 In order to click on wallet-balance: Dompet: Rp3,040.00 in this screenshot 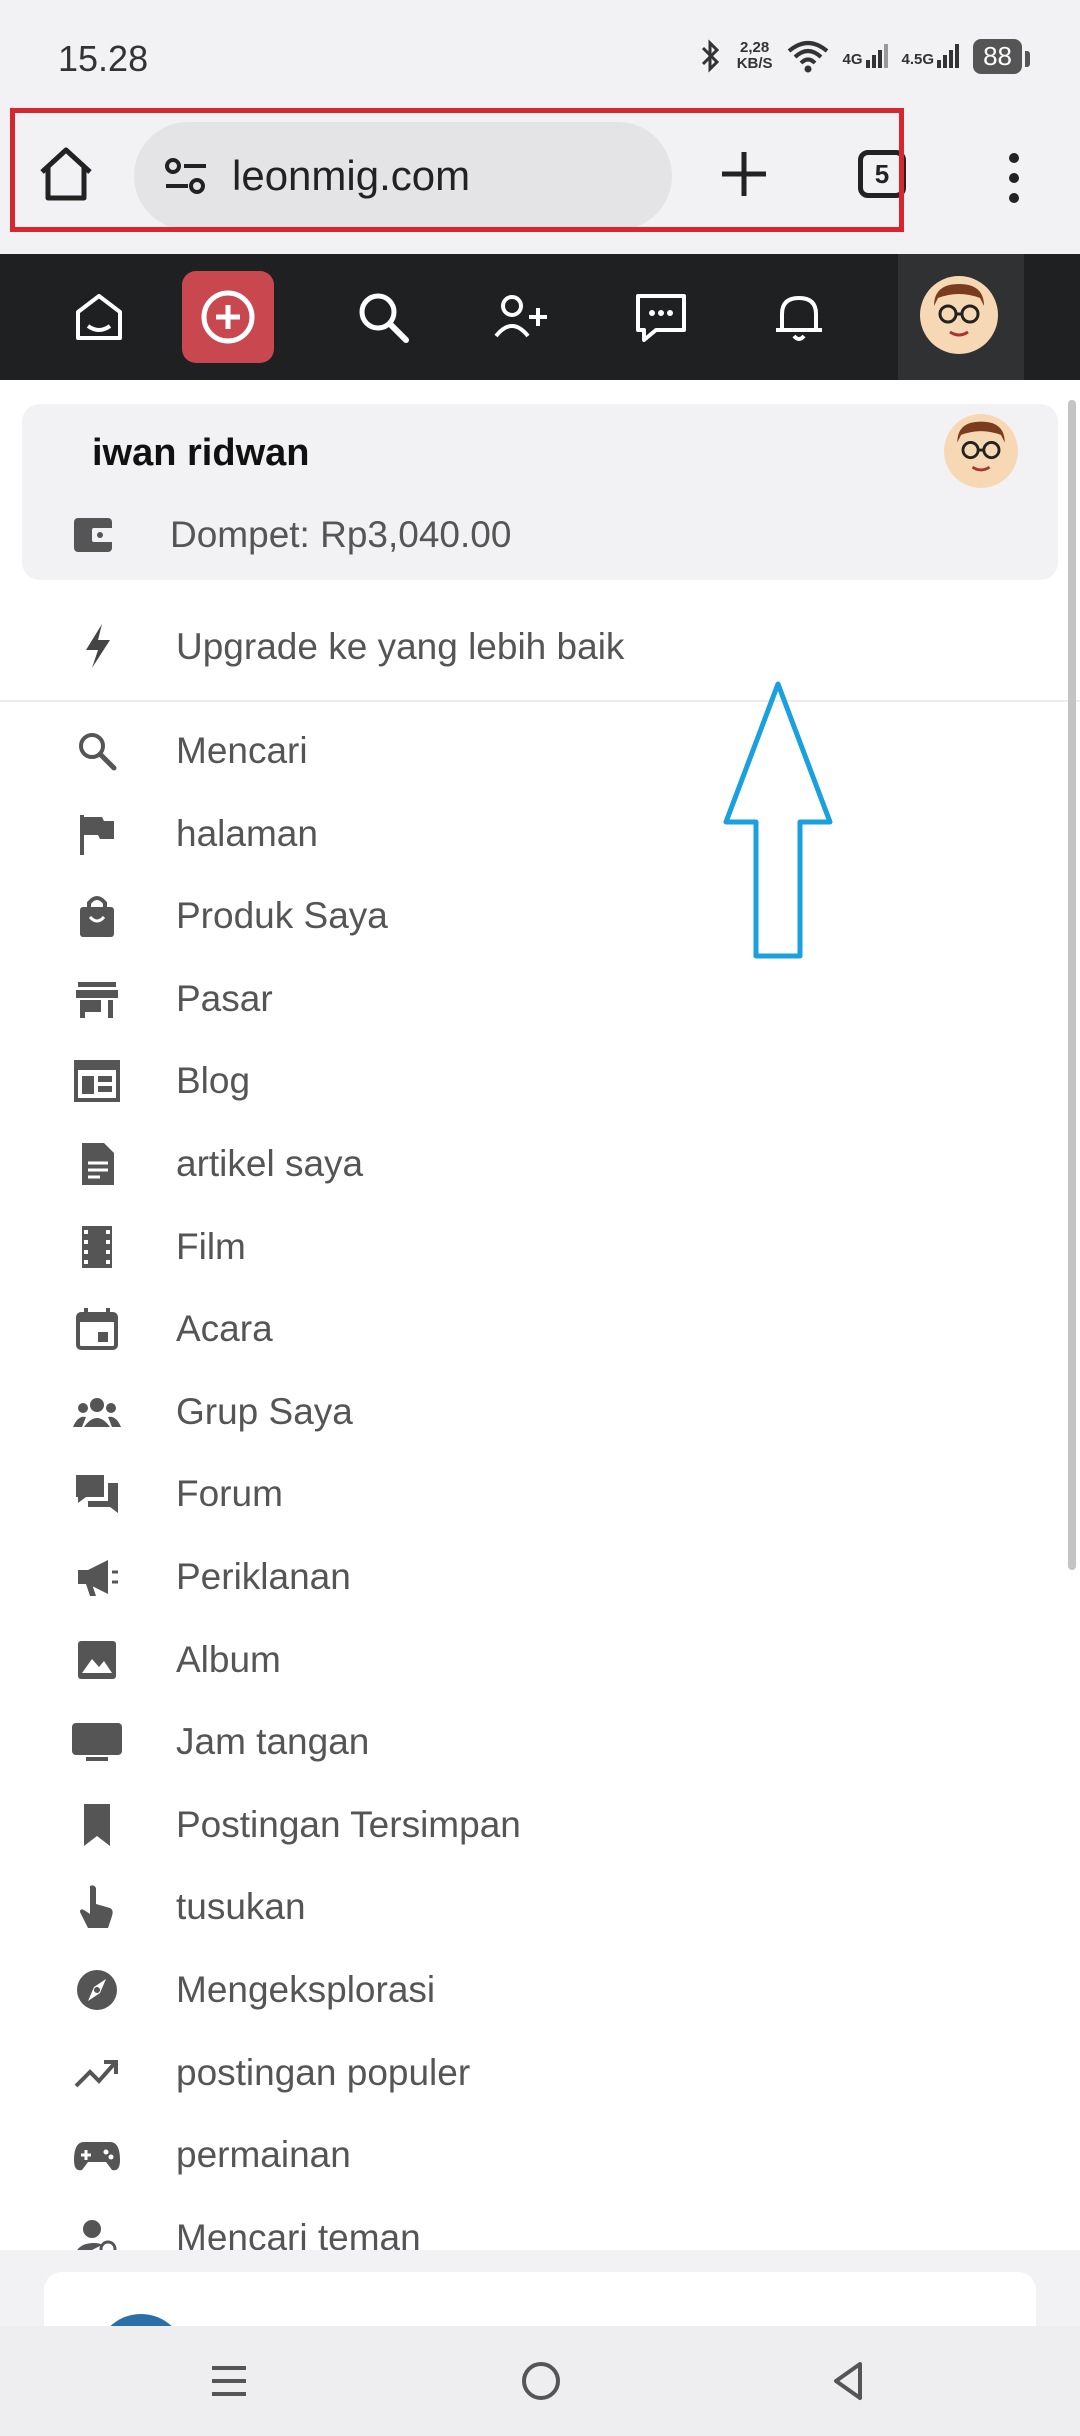, I will do `click(341, 534)`.